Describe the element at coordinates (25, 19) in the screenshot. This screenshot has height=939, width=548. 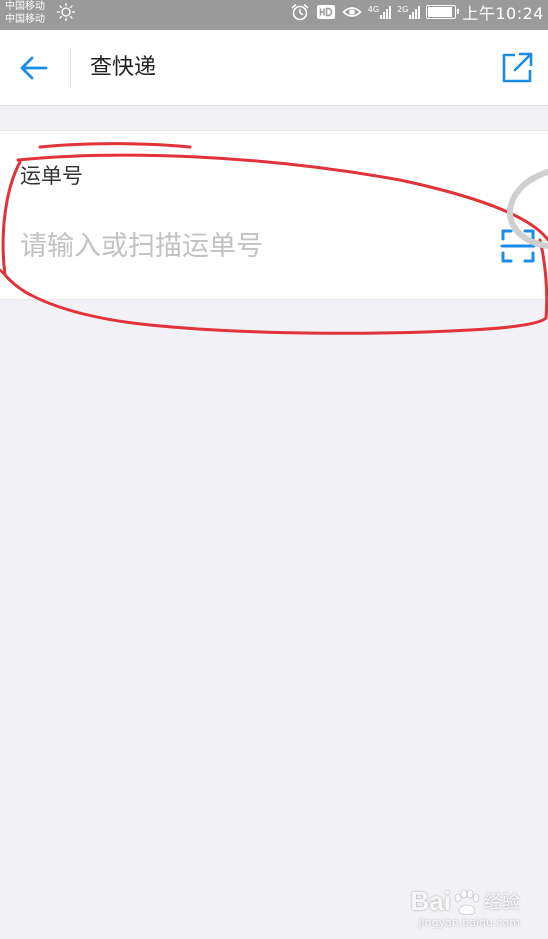
I see `carrier-2-label: 中国移动` at that location.